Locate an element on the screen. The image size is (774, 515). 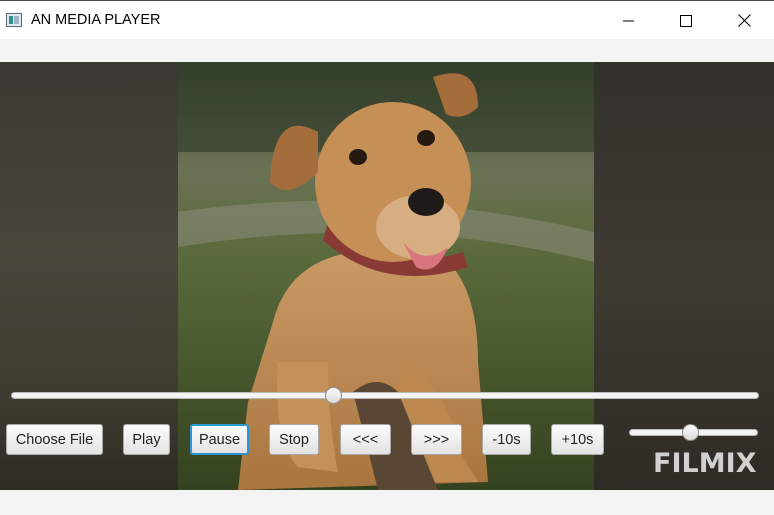
maximize-button is located at coordinates (686, 20).